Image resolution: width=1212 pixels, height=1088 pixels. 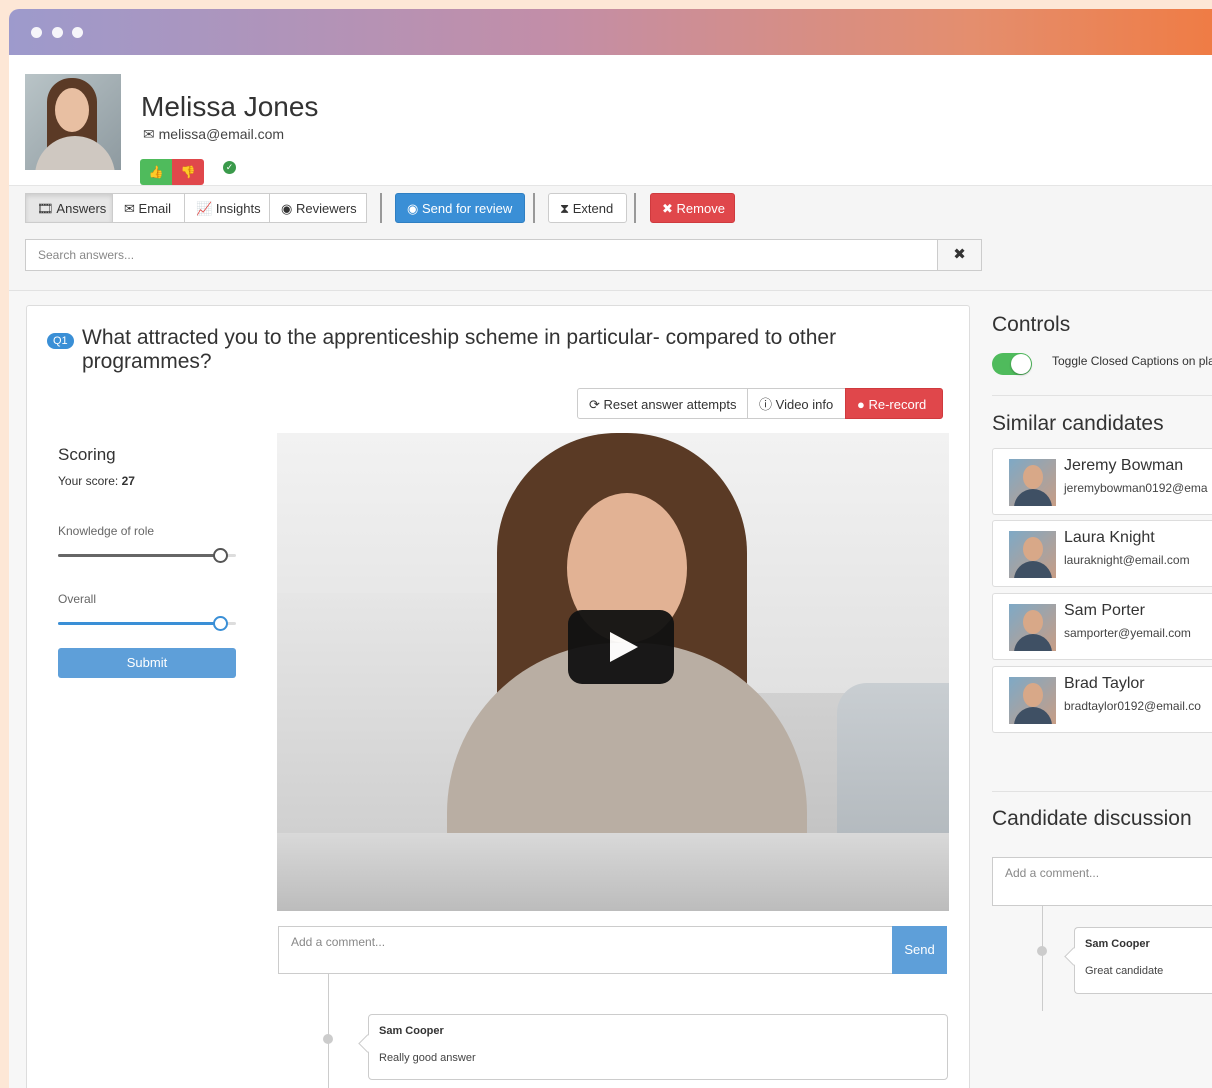 What do you see at coordinates (587, 208) in the screenshot?
I see `extend-button: ⧗ Extend` at bounding box center [587, 208].